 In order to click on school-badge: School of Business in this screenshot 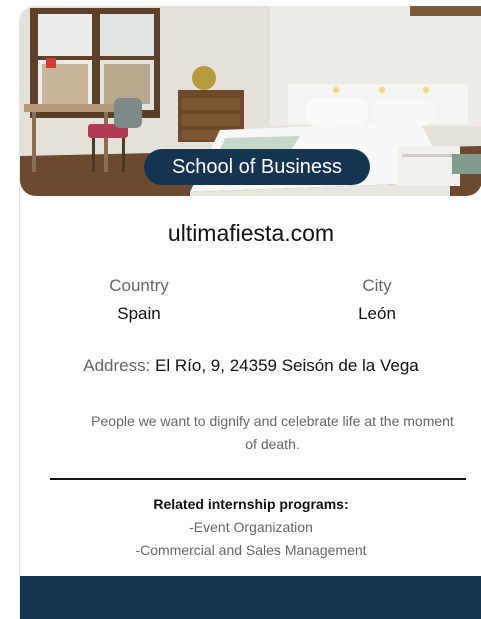, I will do `click(257, 167)`.